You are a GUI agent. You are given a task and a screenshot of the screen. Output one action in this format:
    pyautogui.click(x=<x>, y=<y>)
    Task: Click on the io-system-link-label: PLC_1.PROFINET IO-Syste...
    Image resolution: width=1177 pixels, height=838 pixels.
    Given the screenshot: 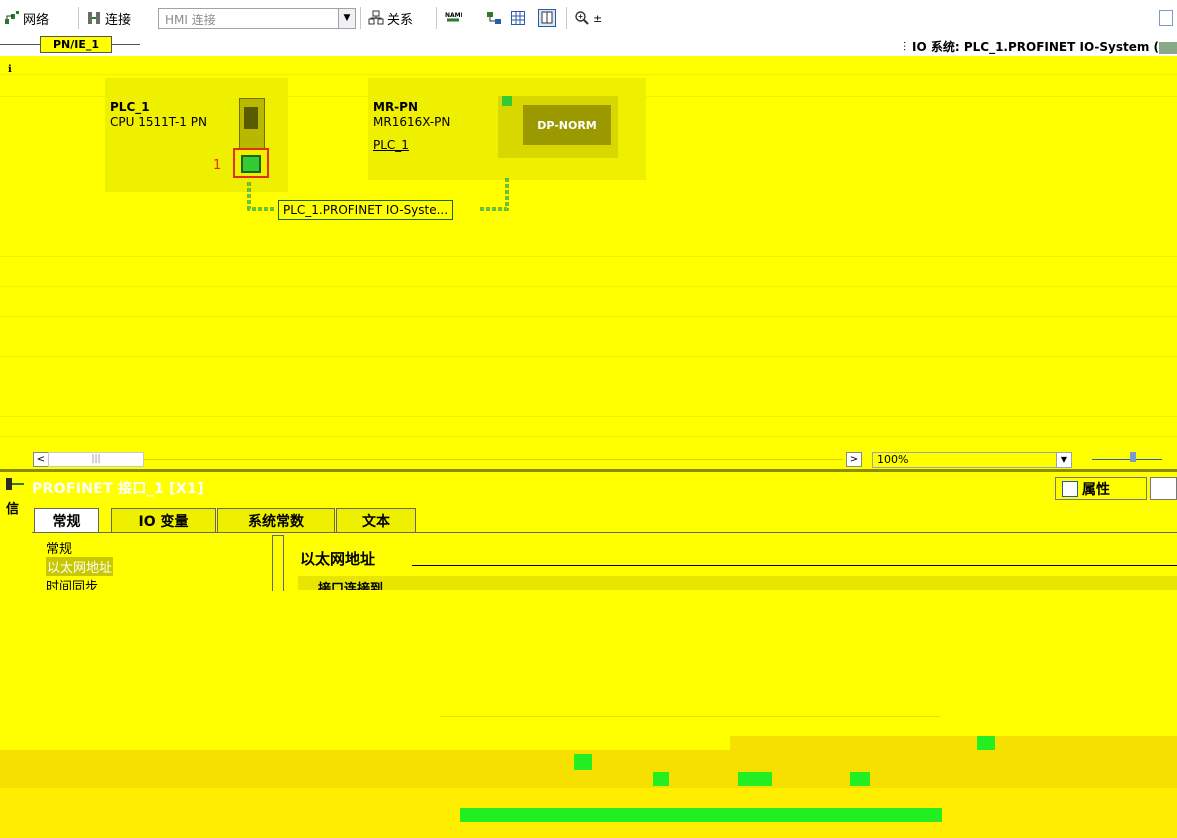 What is the action you would take?
    pyautogui.click(x=366, y=210)
    